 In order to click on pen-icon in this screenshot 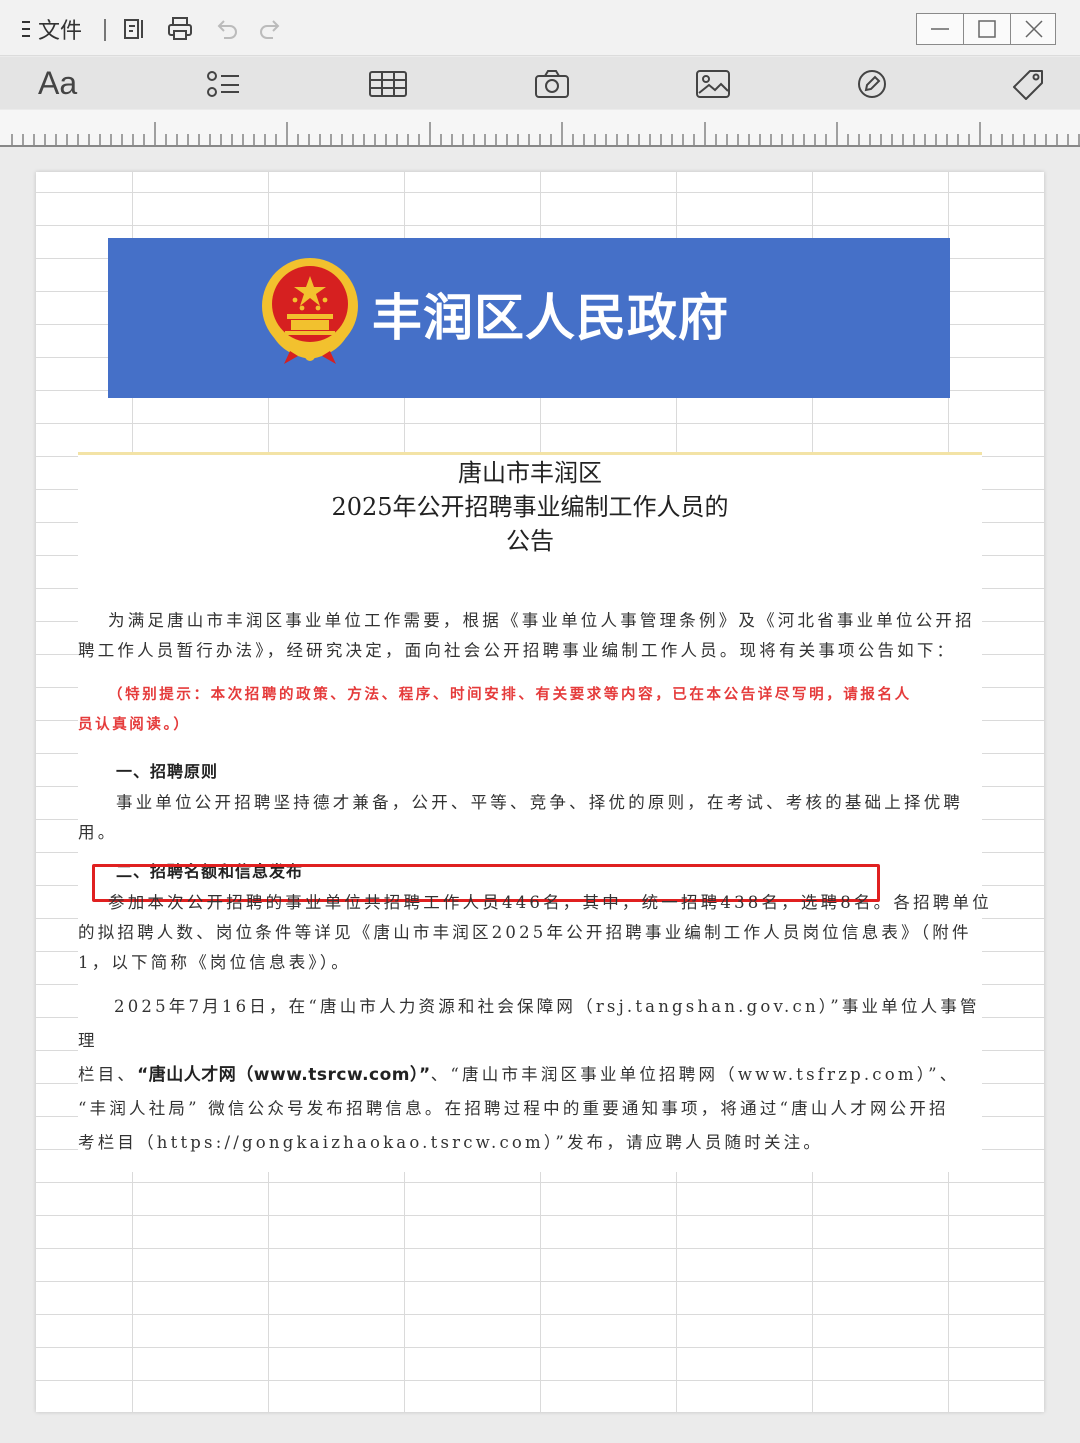, I will do `click(872, 84)`.